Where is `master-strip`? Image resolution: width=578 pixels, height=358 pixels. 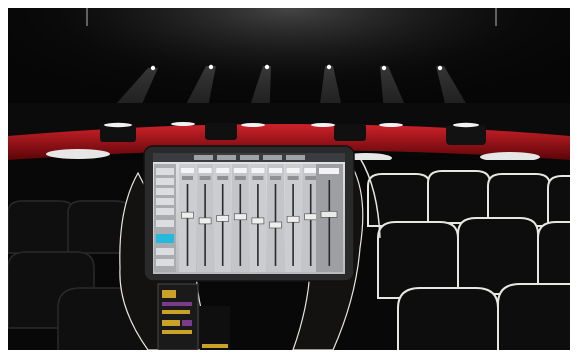 master-strip is located at coordinates (329, 218).